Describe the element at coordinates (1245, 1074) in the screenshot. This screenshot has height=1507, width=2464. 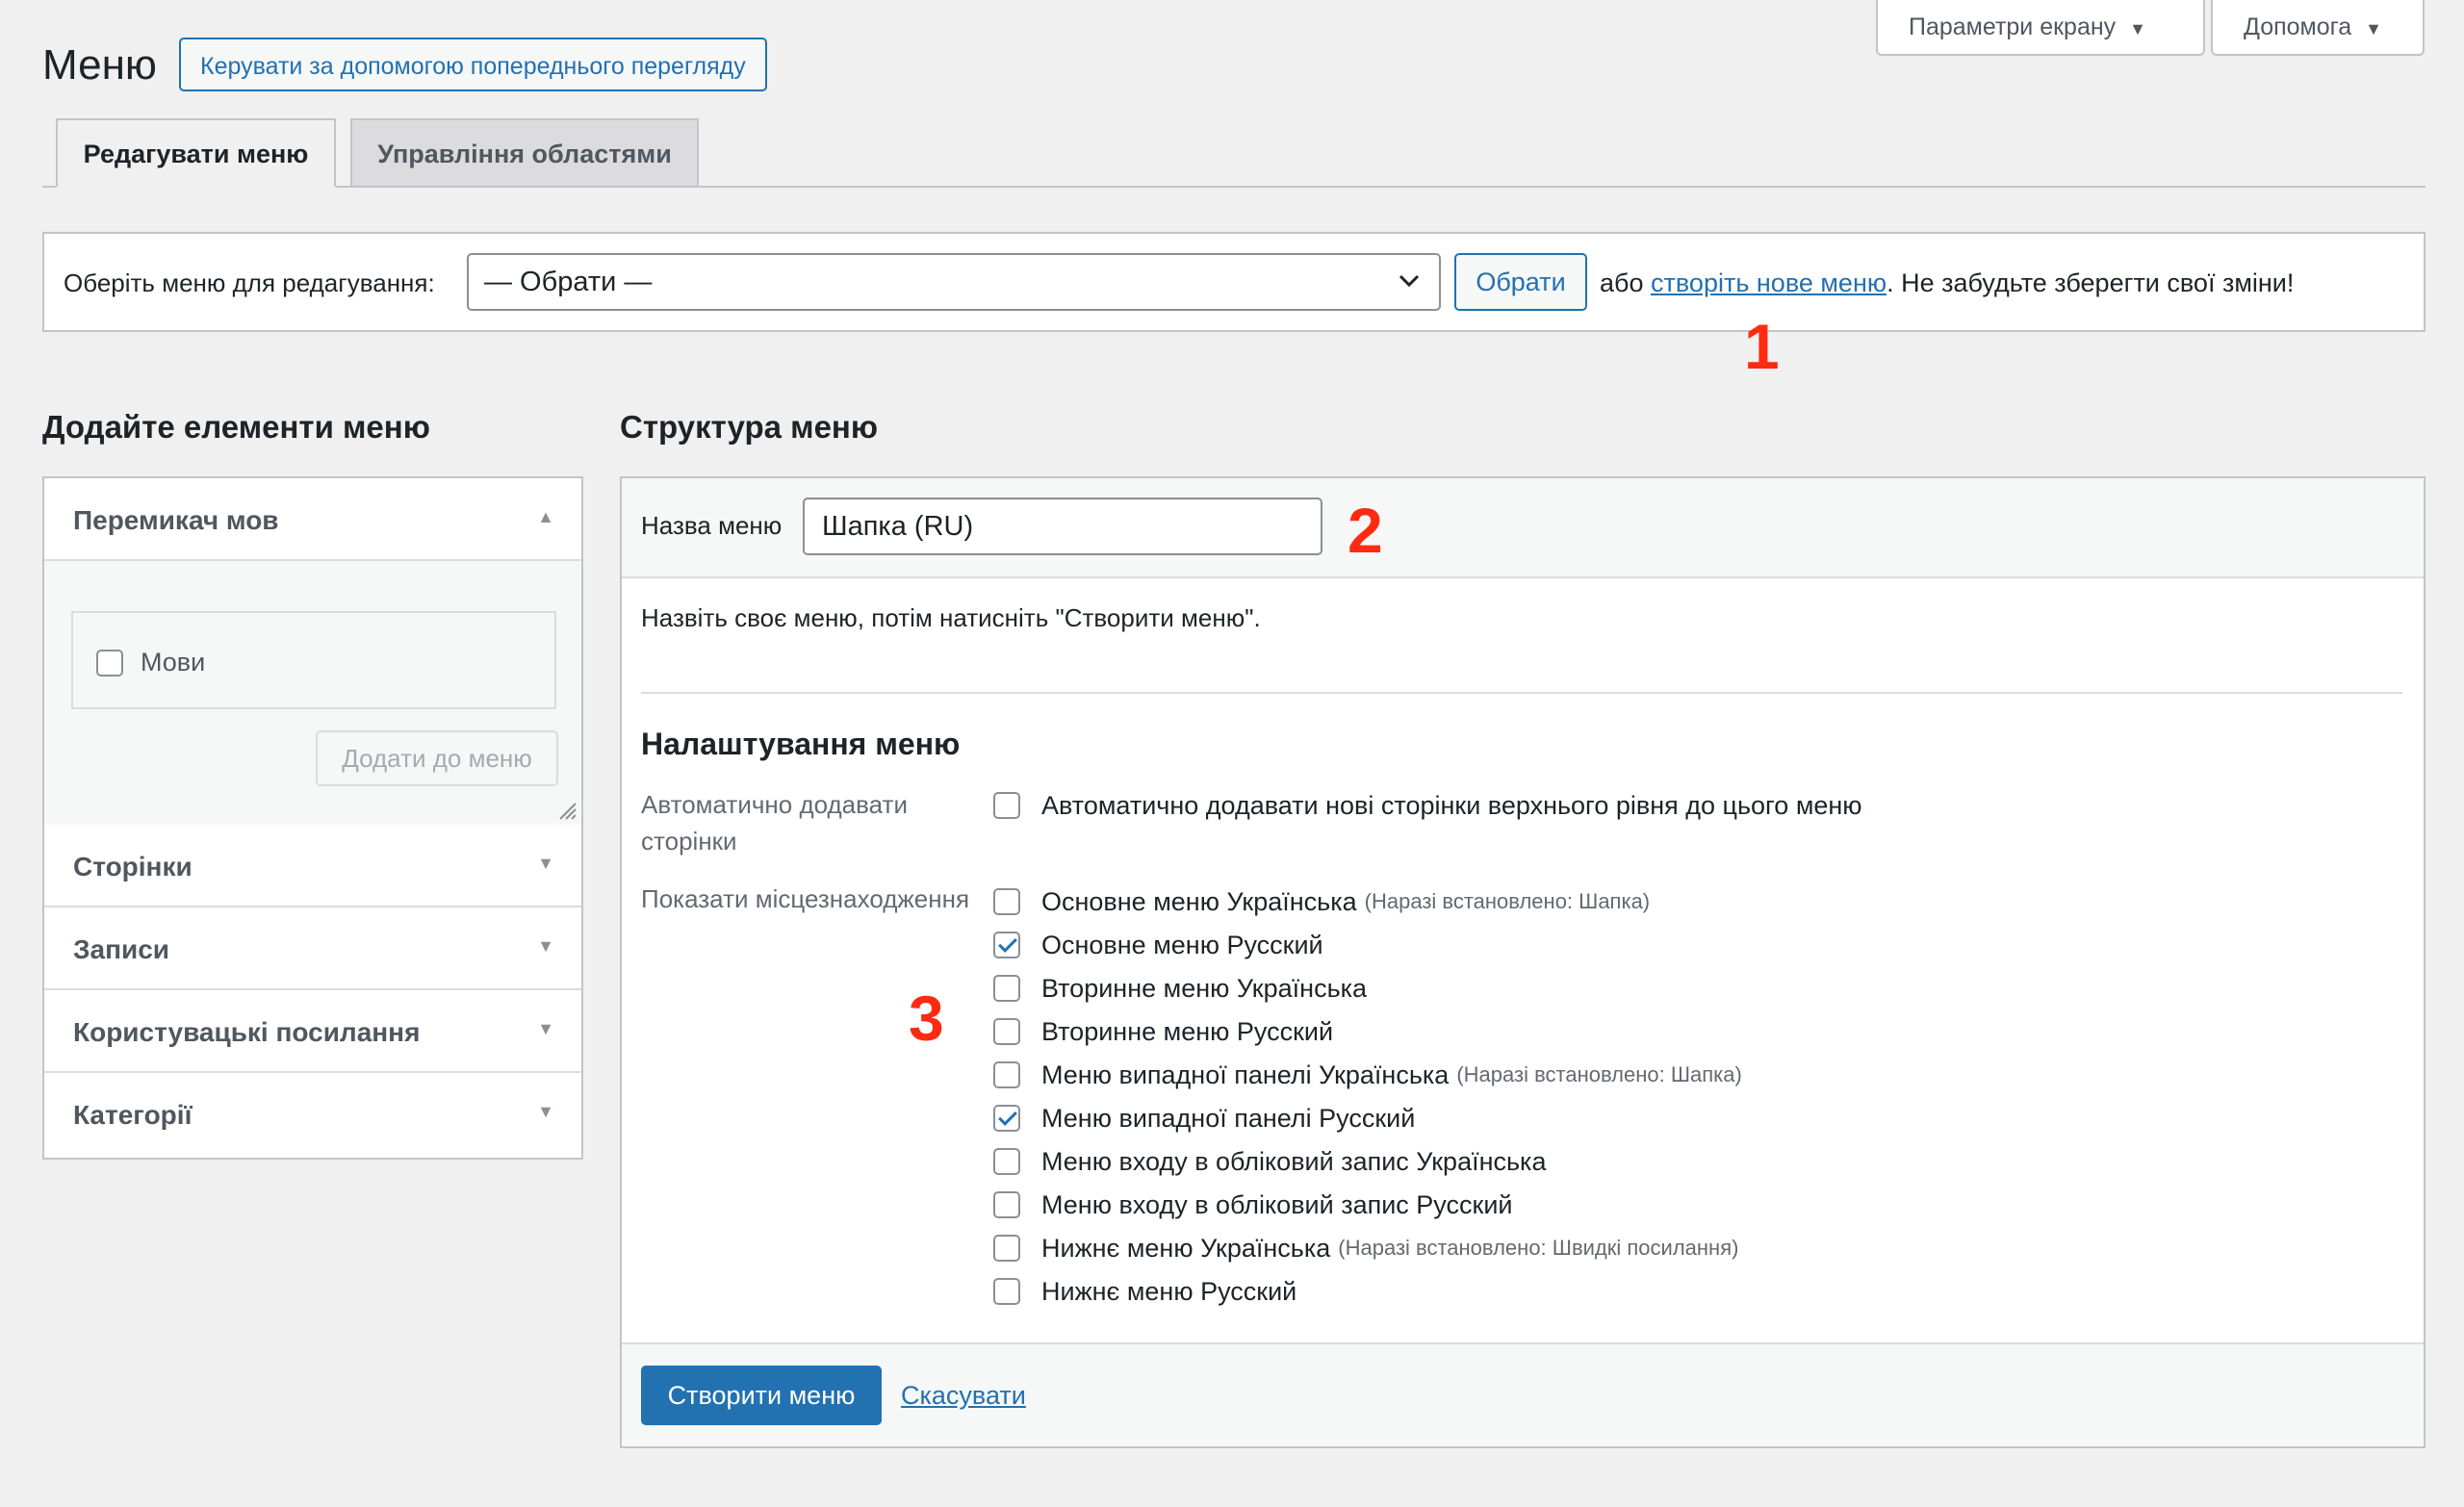
I see `location-label: Меню випадної панелі Українська` at that location.